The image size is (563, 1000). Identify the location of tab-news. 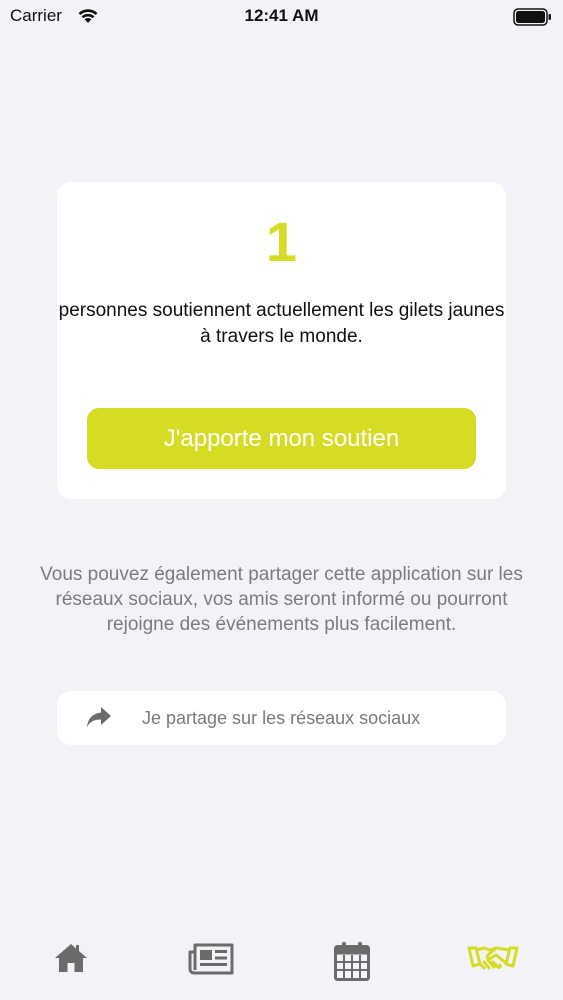
(212, 961).